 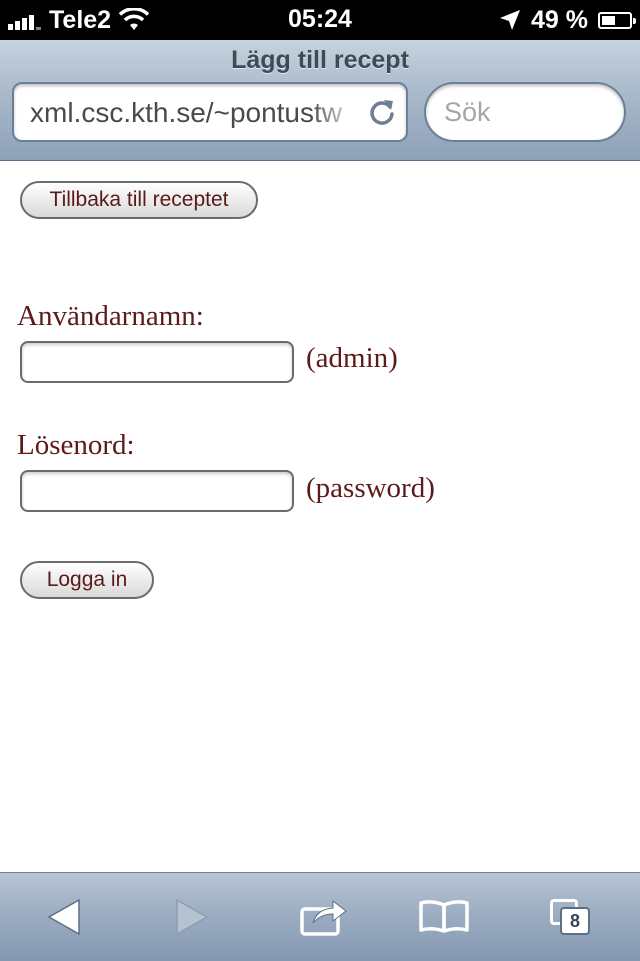 What do you see at coordinates (139, 200) in the screenshot?
I see `back-to-recipe-button: Tillbaka till receptet` at bounding box center [139, 200].